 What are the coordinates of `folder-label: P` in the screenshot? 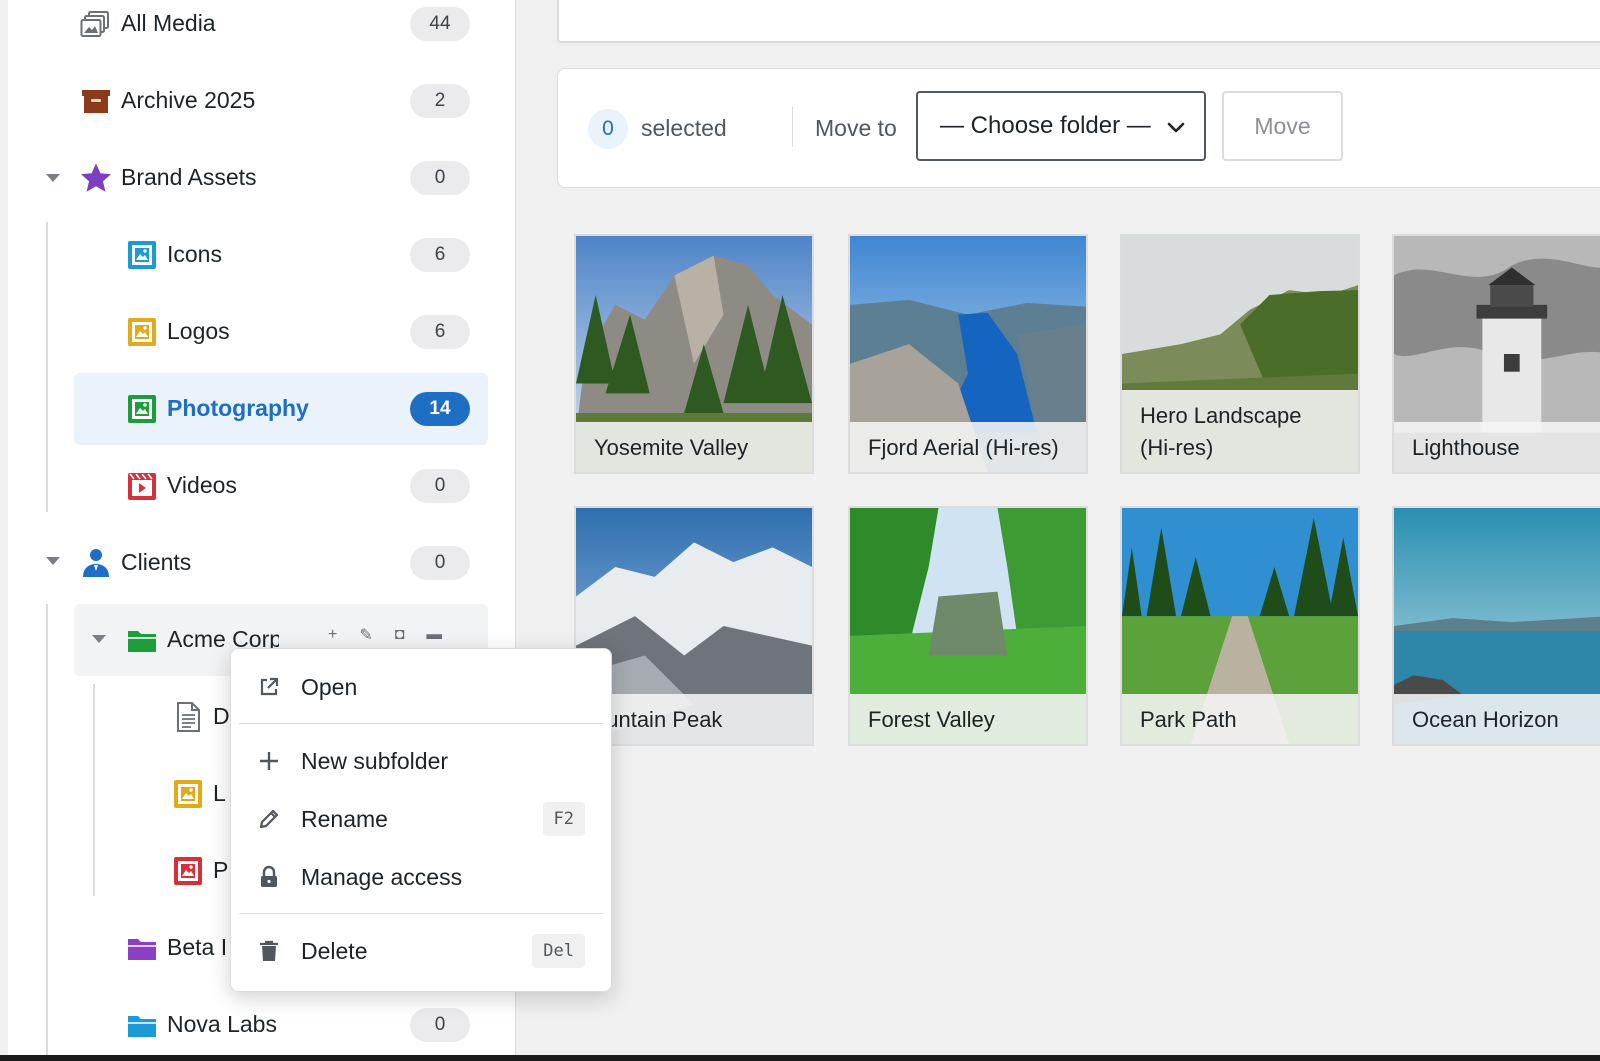 It's located at (221, 870).